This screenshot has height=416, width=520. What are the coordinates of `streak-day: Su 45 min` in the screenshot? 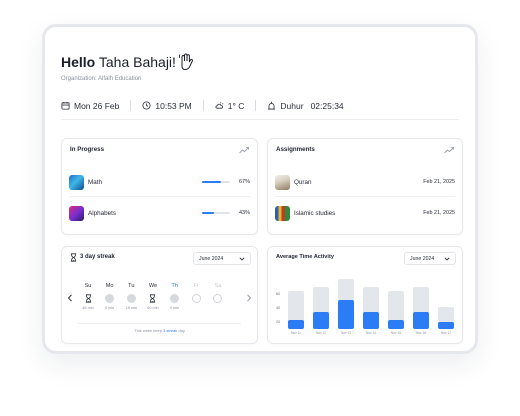 It's located at (88, 297).